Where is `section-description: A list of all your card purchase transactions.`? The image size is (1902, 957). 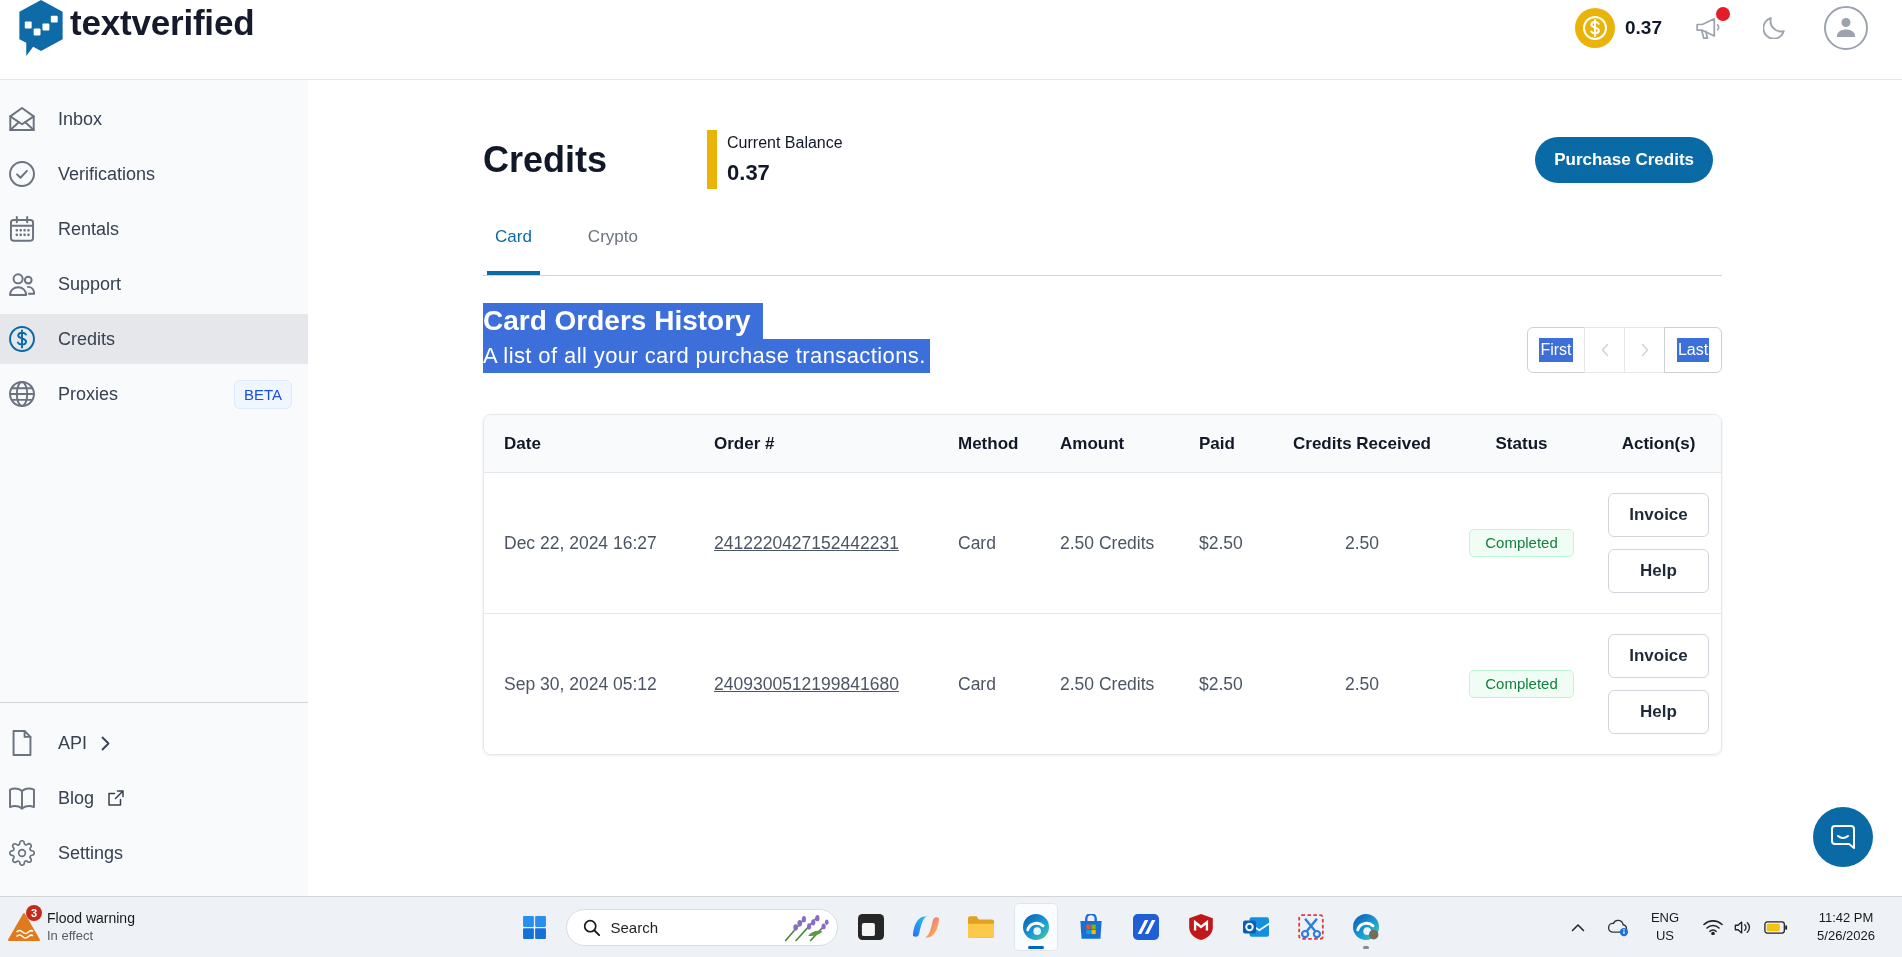 section-description: A list of all your card purchase transactions. is located at coordinates (706, 356).